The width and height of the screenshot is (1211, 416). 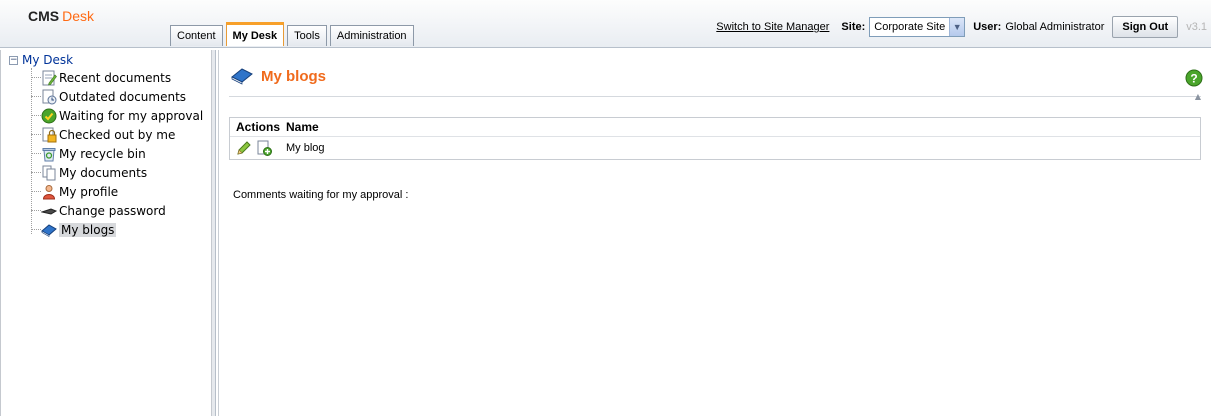 I want to click on version-label: v3.1, so click(x=1196, y=27).